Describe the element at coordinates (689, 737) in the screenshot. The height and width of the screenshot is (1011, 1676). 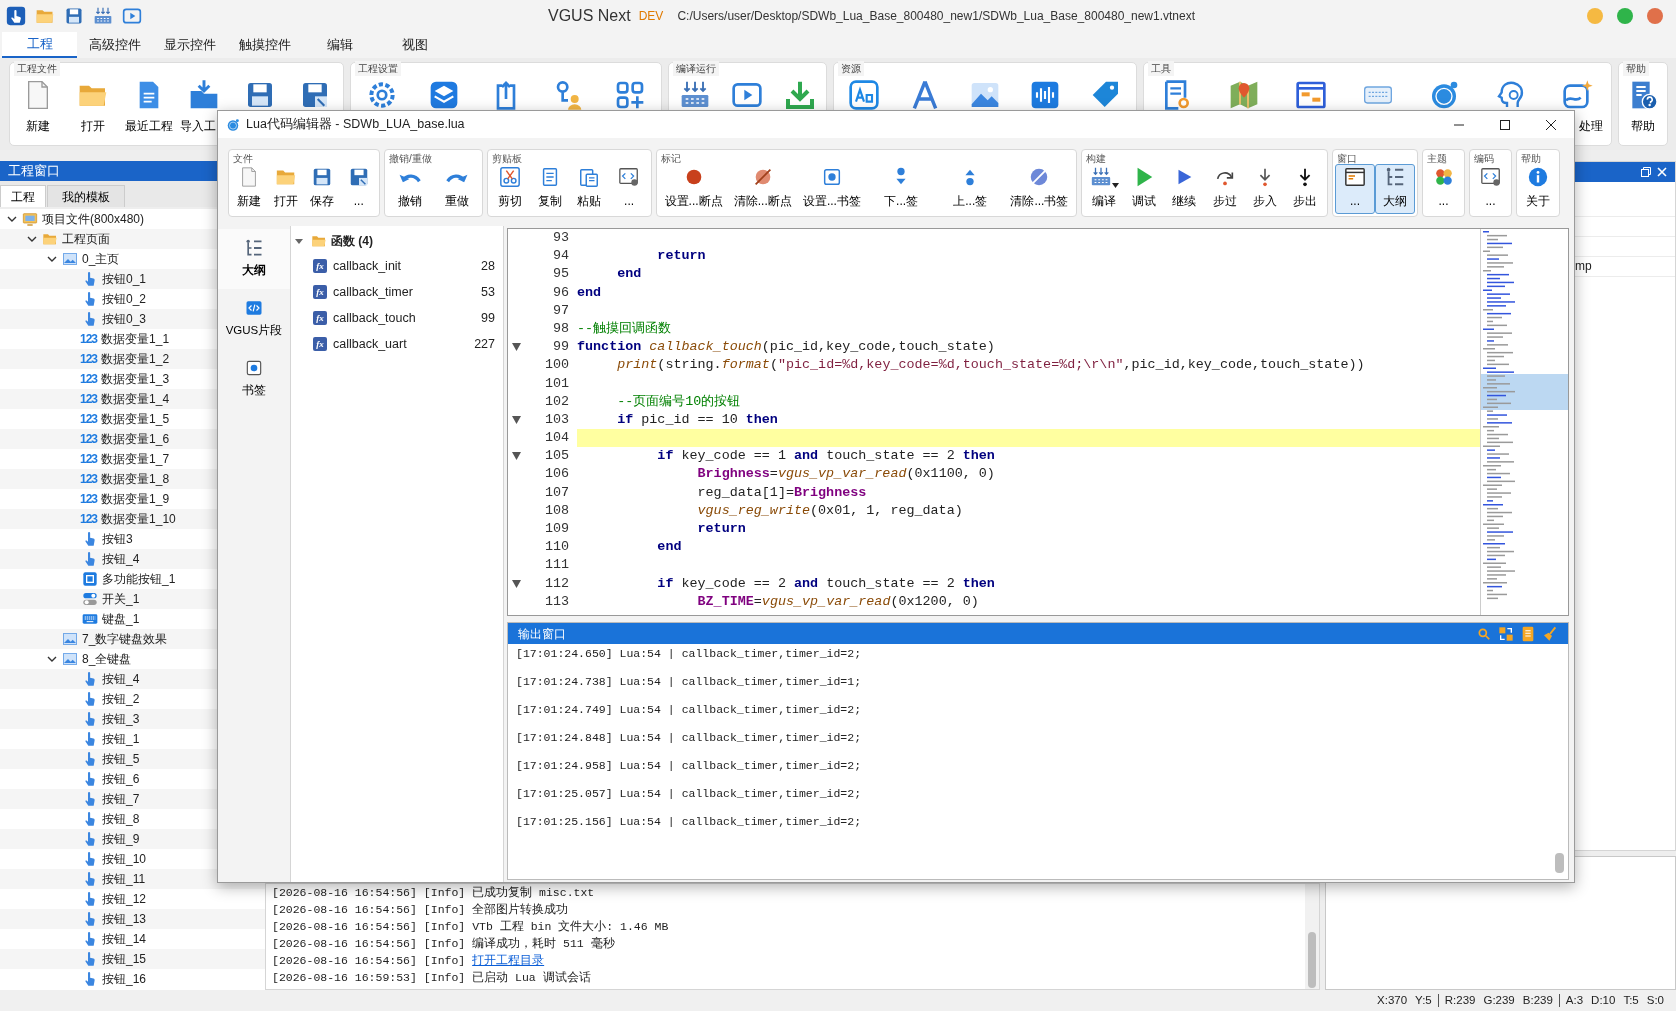
I see `output-line: [17:01:24.848] Lua:54 | callback_timer,timer_id=2;` at that location.